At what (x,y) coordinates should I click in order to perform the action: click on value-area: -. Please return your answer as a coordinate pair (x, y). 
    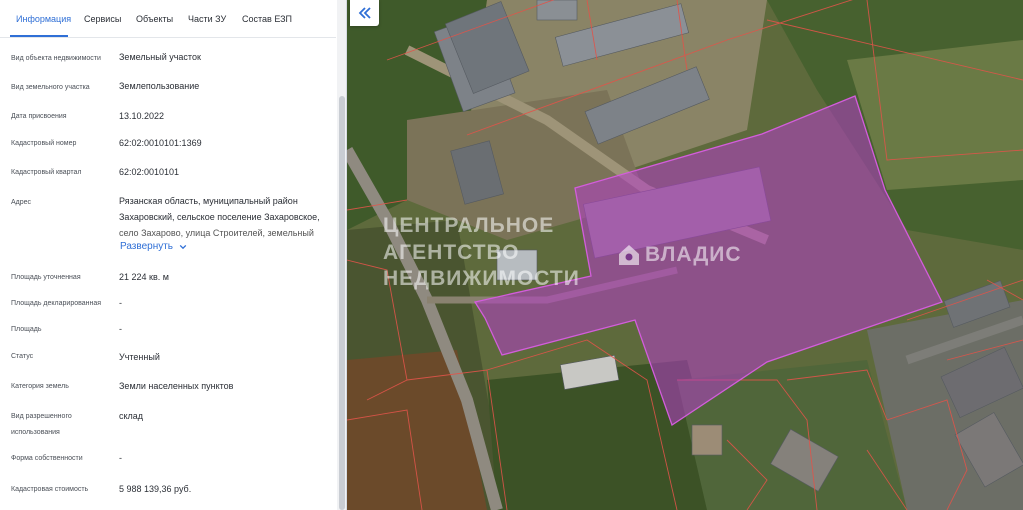
    Looking at the image, I should click on (120, 329).